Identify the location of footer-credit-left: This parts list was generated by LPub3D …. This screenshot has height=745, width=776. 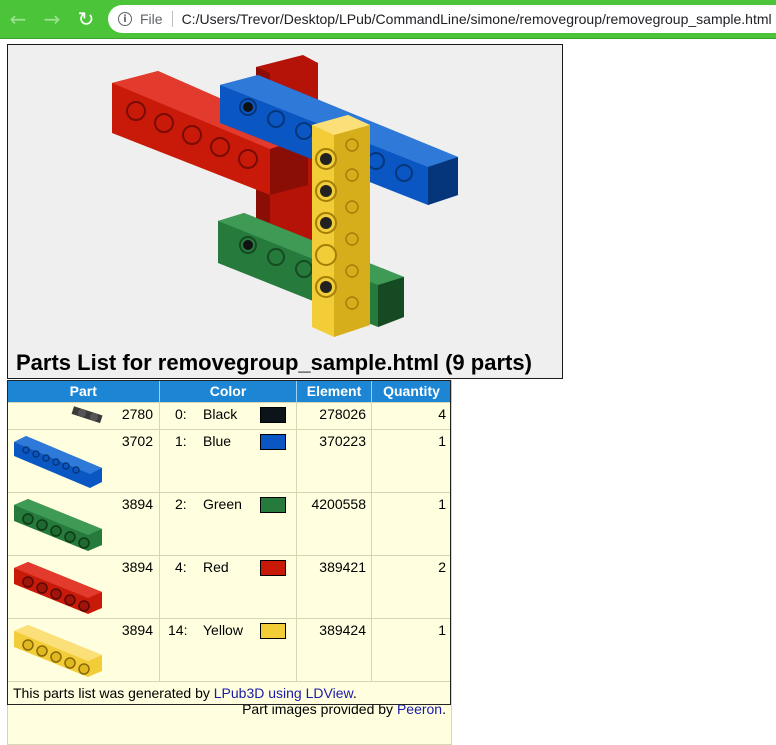
(185, 693).